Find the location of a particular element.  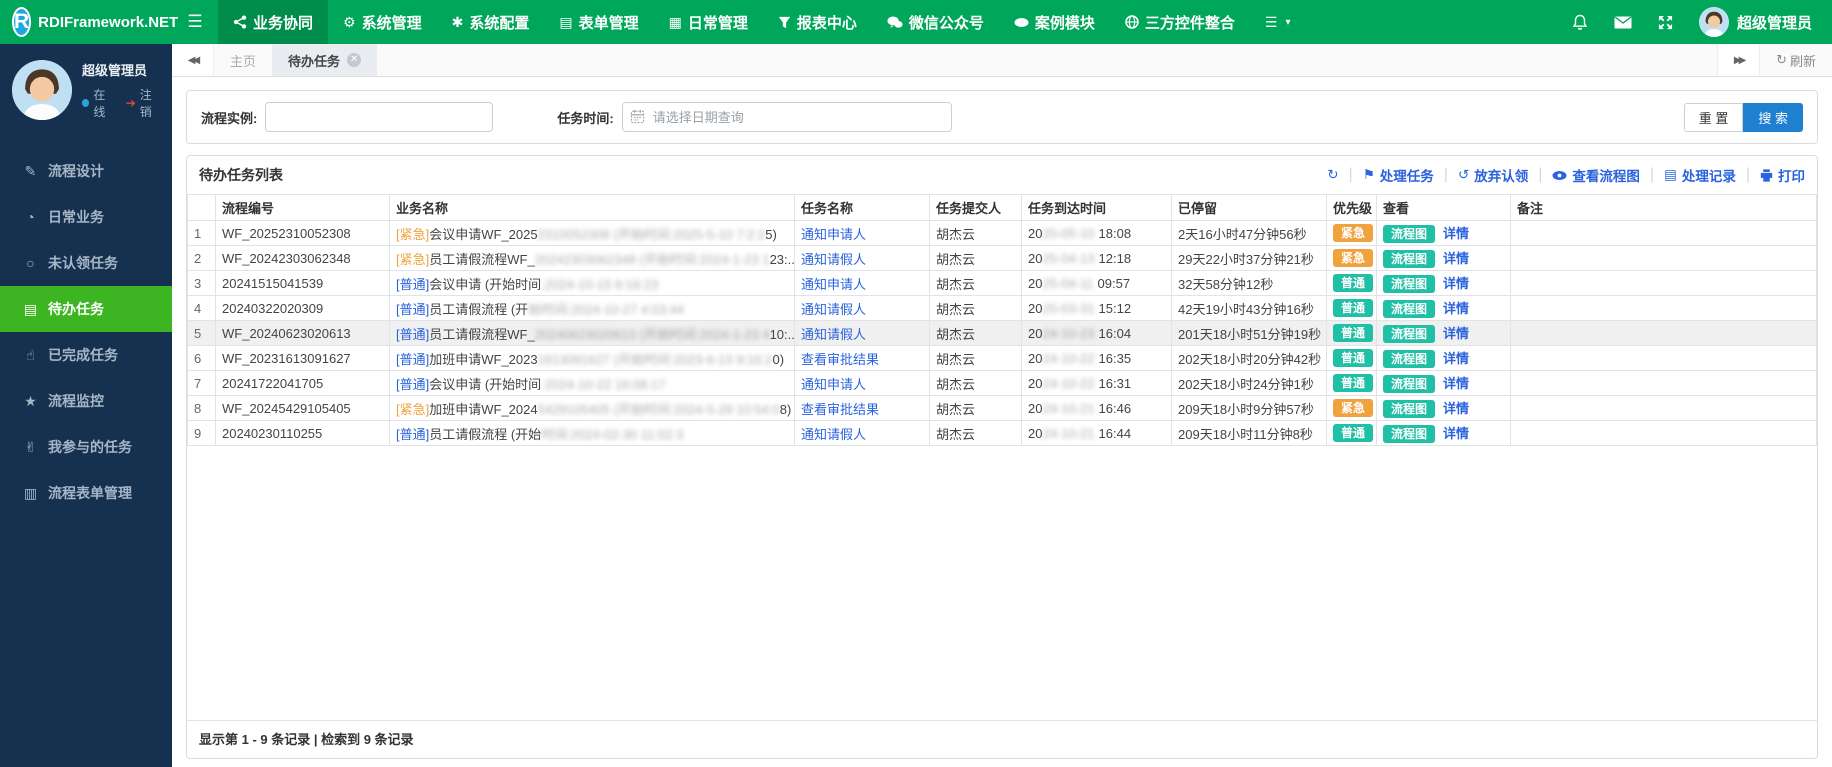

task-date-input is located at coordinates (786, 117).